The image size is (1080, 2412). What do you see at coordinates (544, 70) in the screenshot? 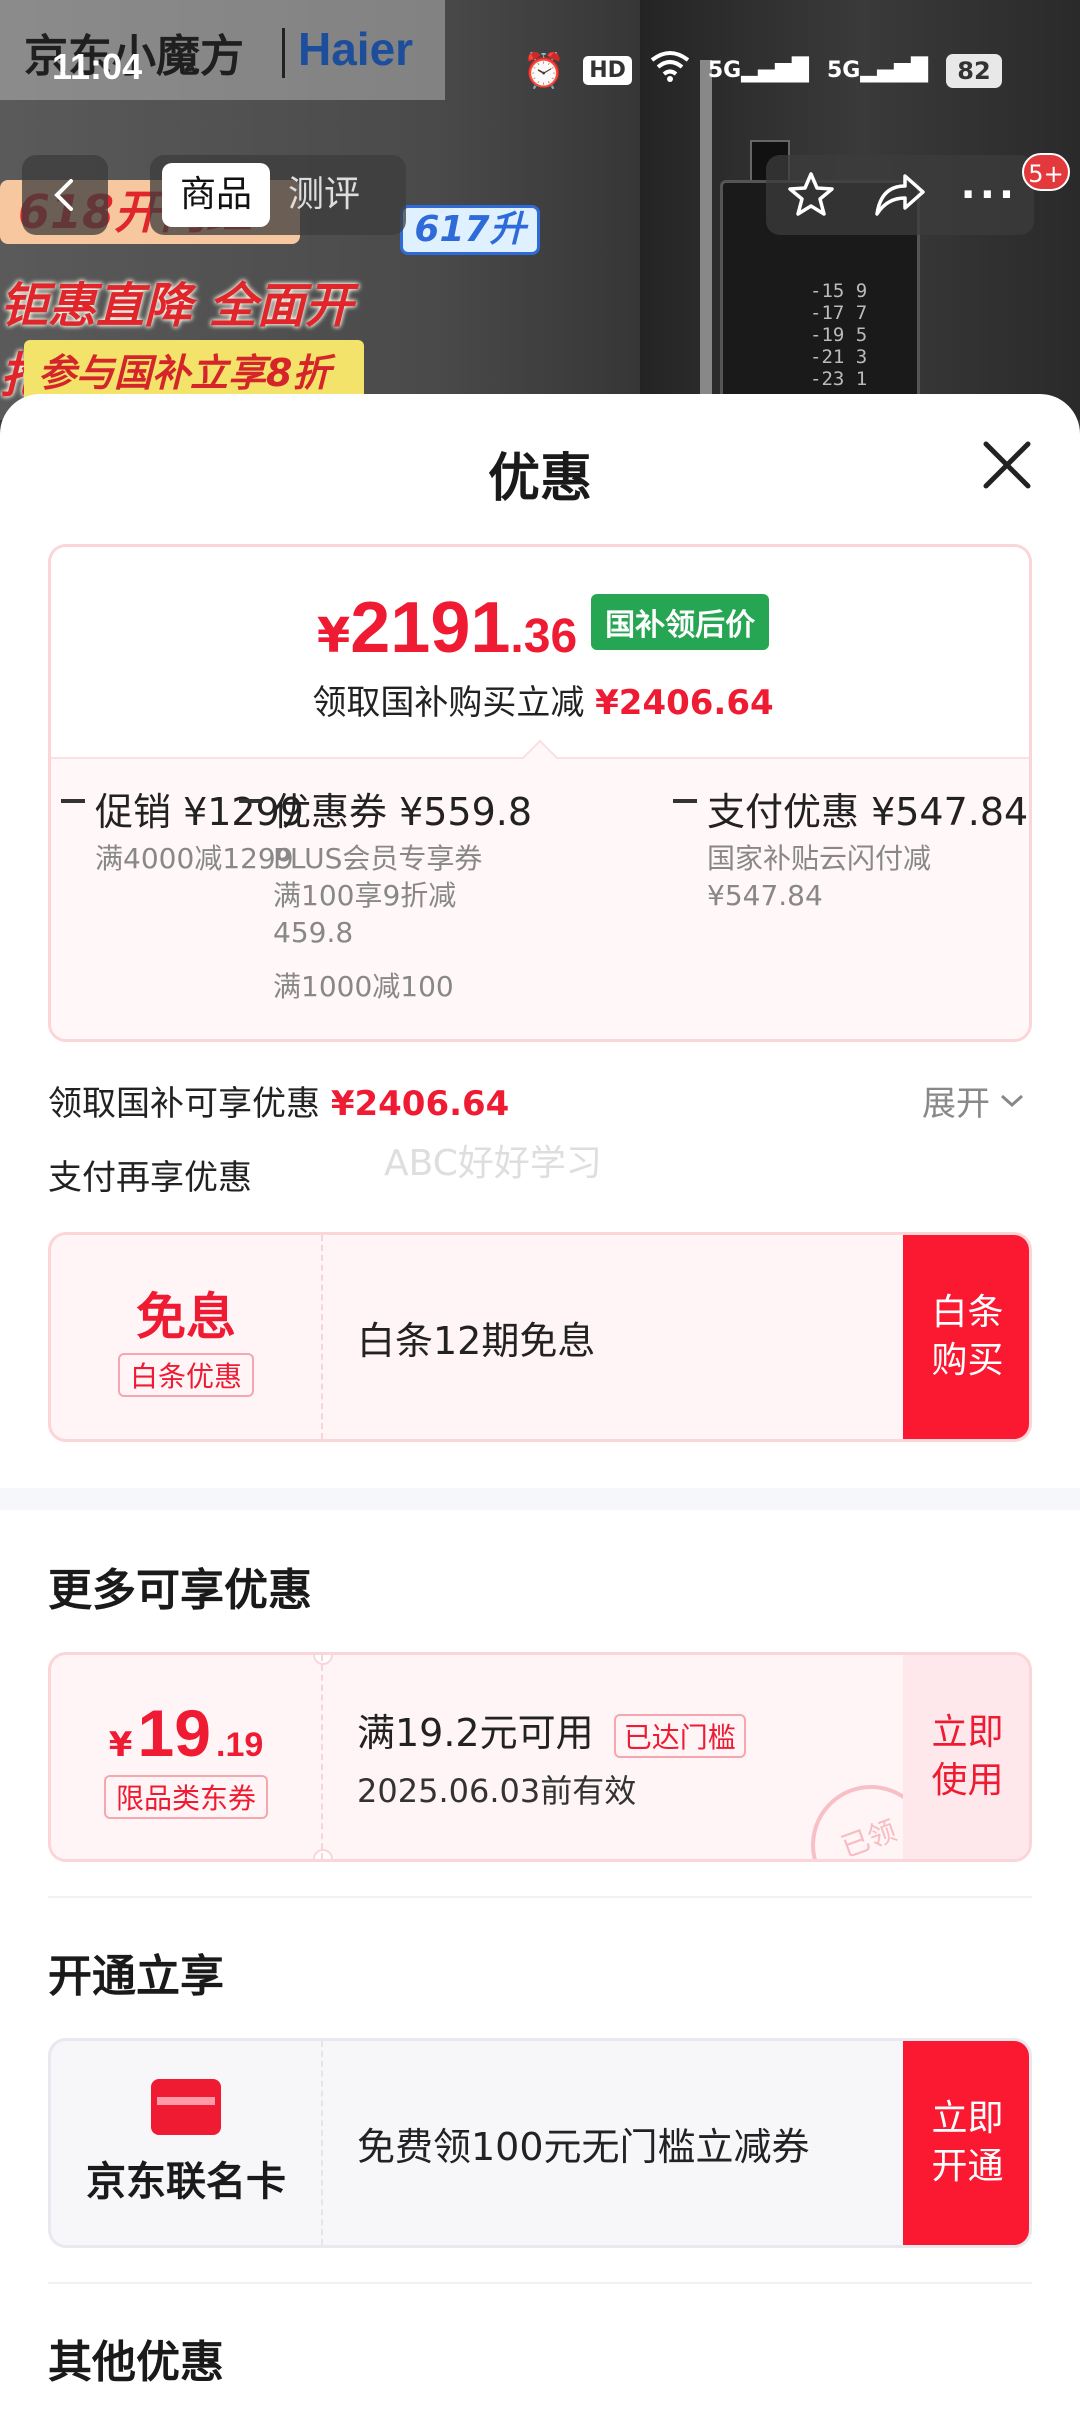
I see `alarm-icon: ⏰` at bounding box center [544, 70].